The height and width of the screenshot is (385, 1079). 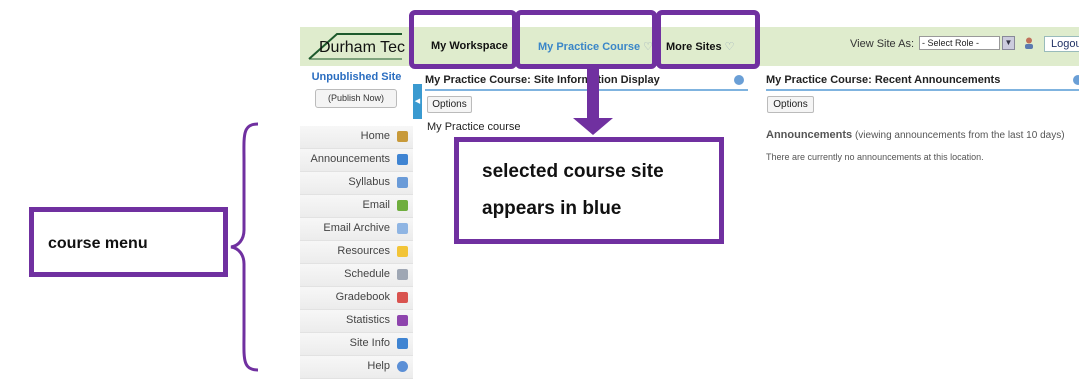 I want to click on sidebar-item-announcements: Announcements, so click(x=356, y=160).